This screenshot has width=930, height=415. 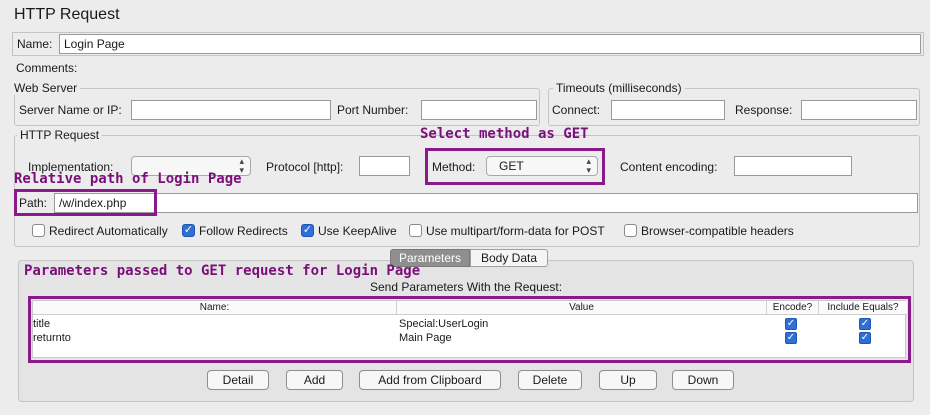 I want to click on follow-redirects-label: Follow Redirects, so click(x=243, y=231).